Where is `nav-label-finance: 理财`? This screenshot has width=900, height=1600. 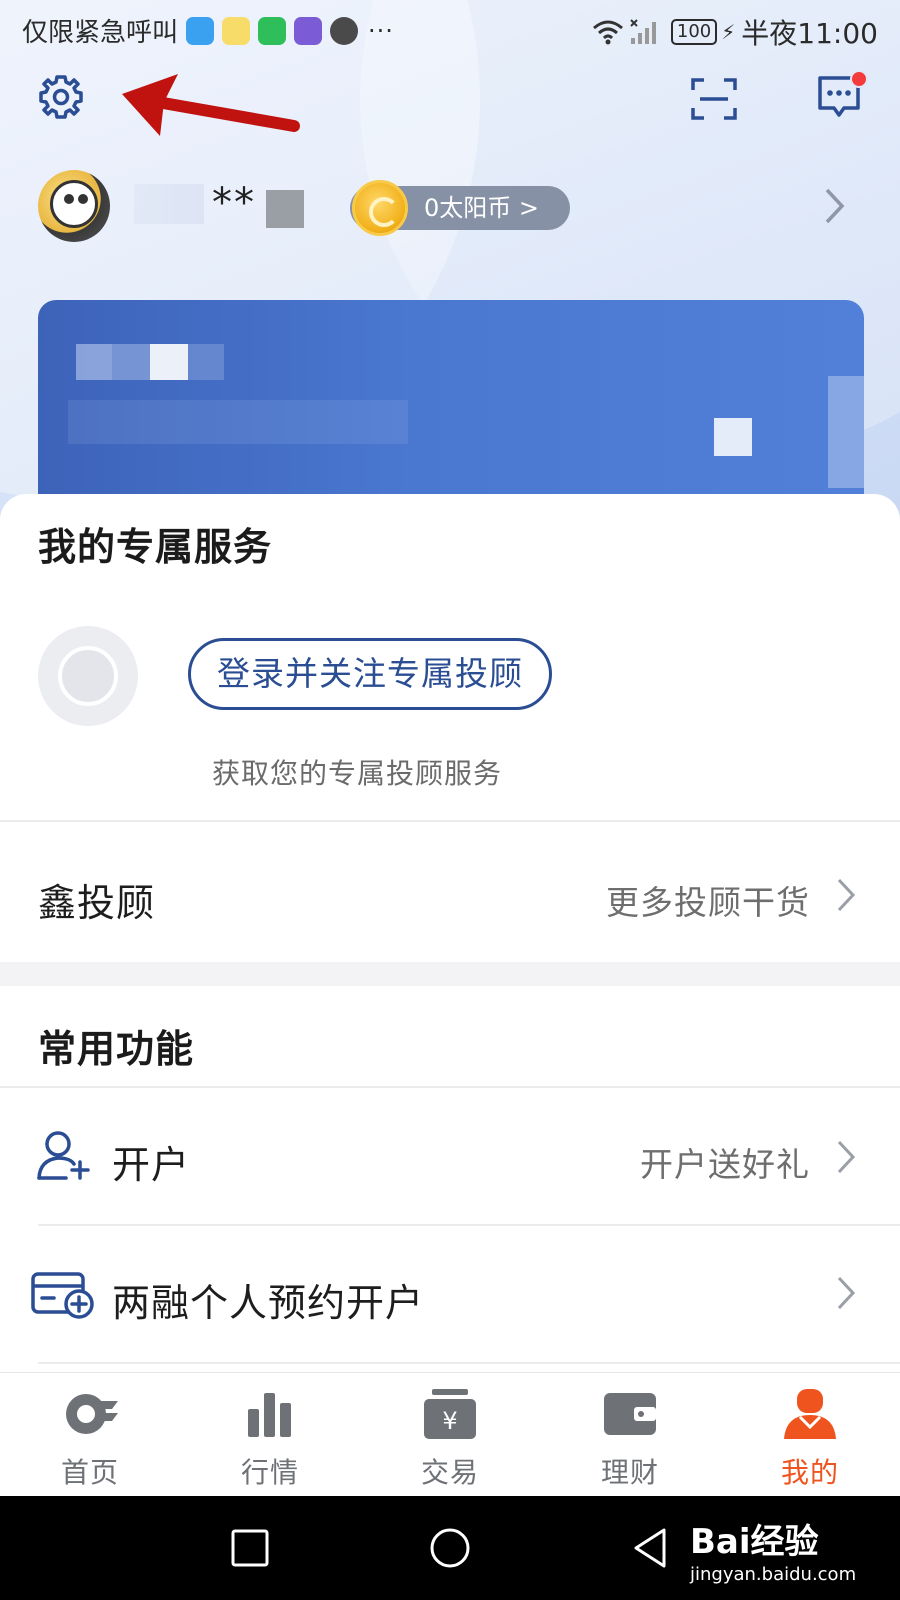 nav-label-finance: 理财 is located at coordinates (629, 1472).